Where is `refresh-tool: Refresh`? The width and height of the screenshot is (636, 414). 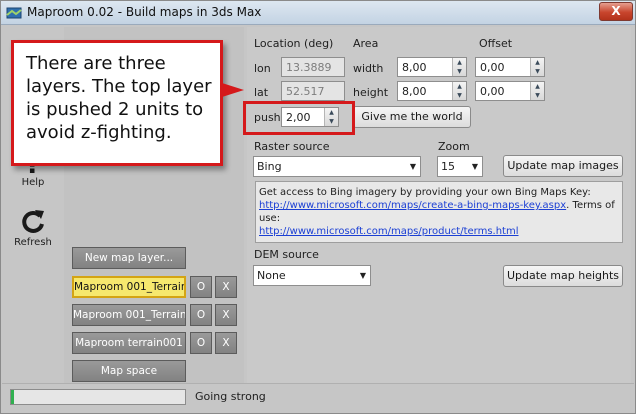 refresh-tool: Refresh is located at coordinates (33, 227).